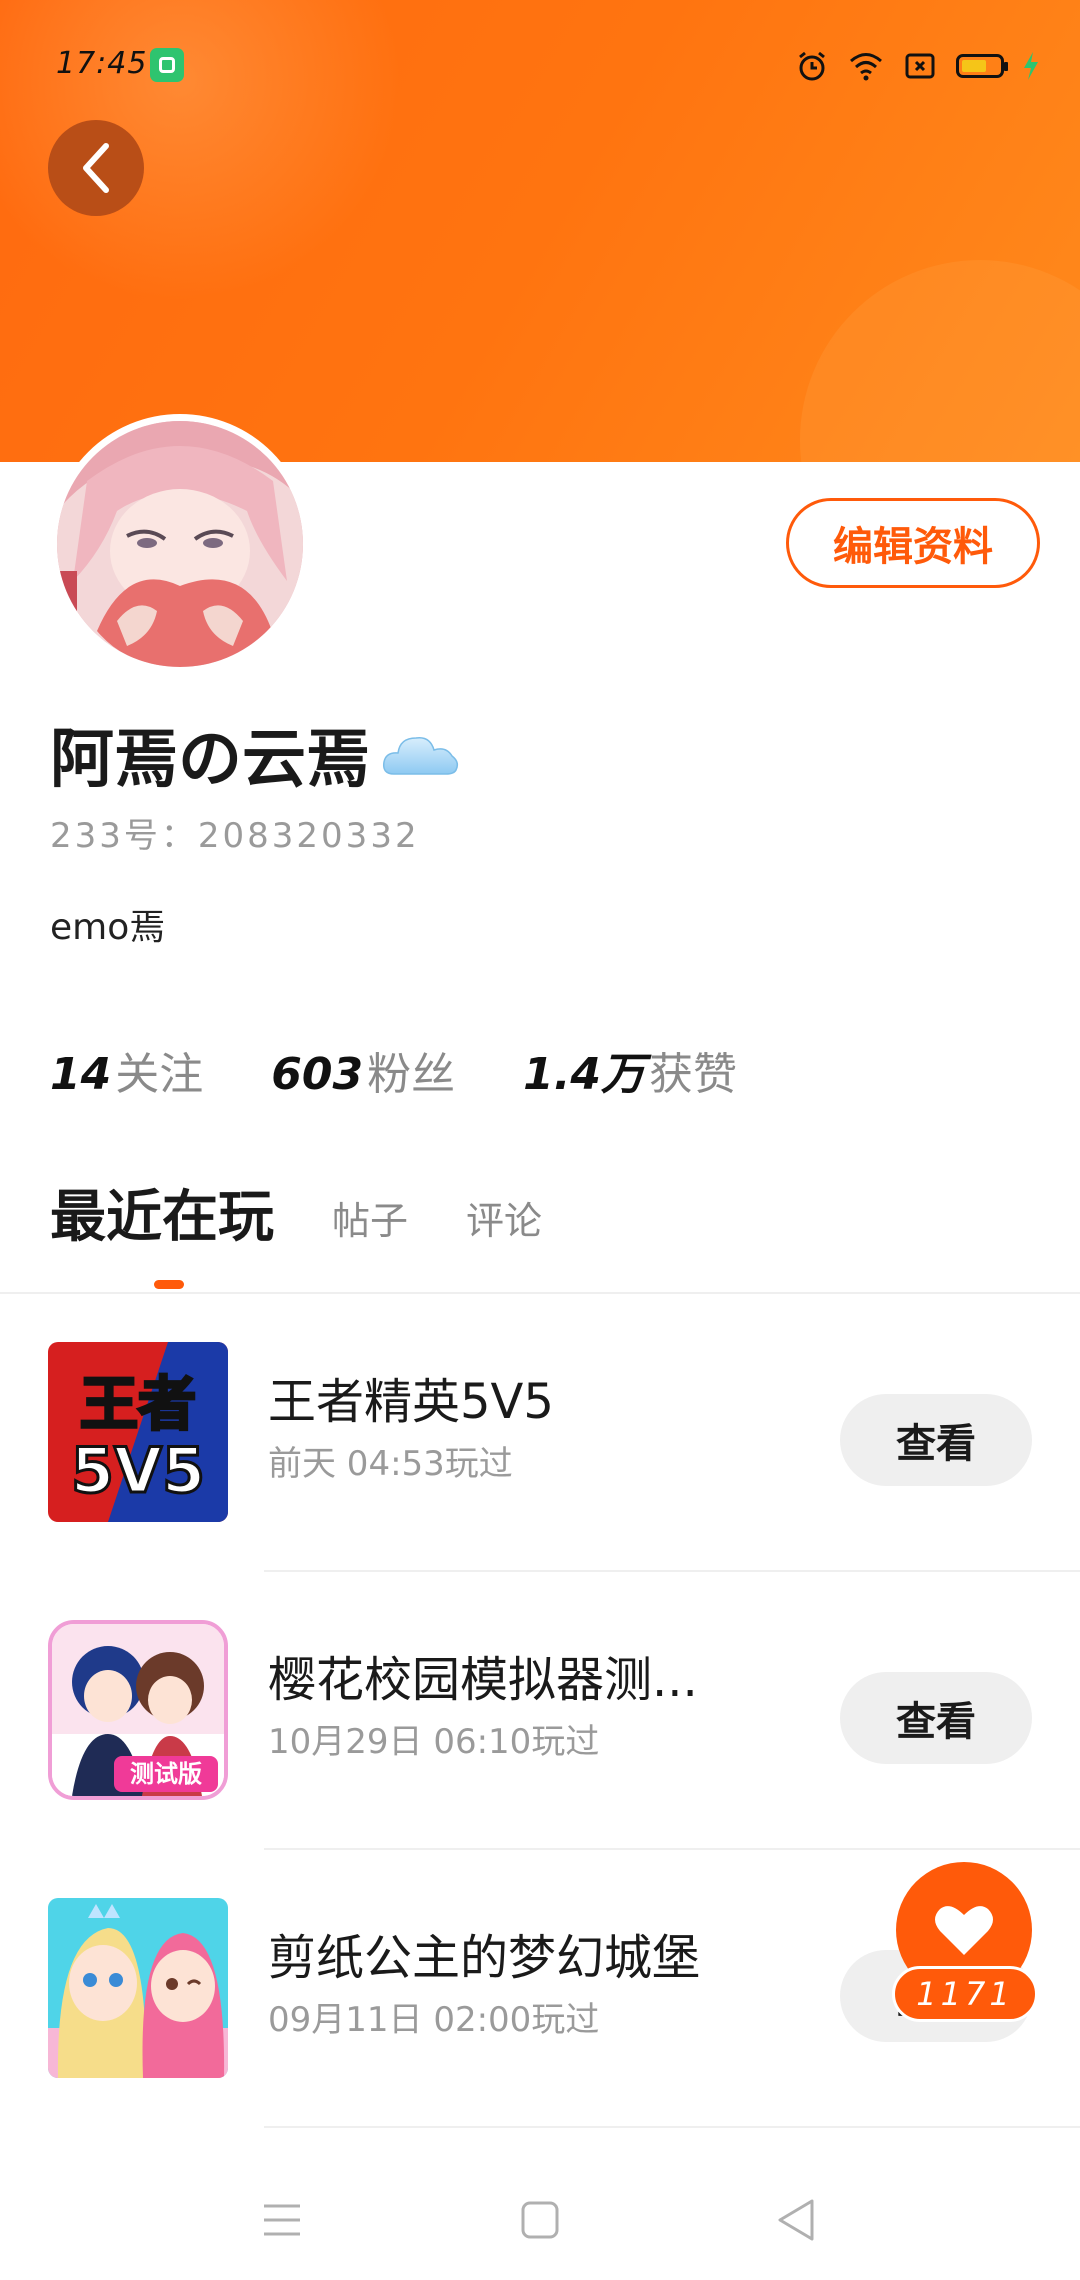  Describe the element at coordinates (235, 836) in the screenshot. I see `user-id: 233号：208320332` at that location.